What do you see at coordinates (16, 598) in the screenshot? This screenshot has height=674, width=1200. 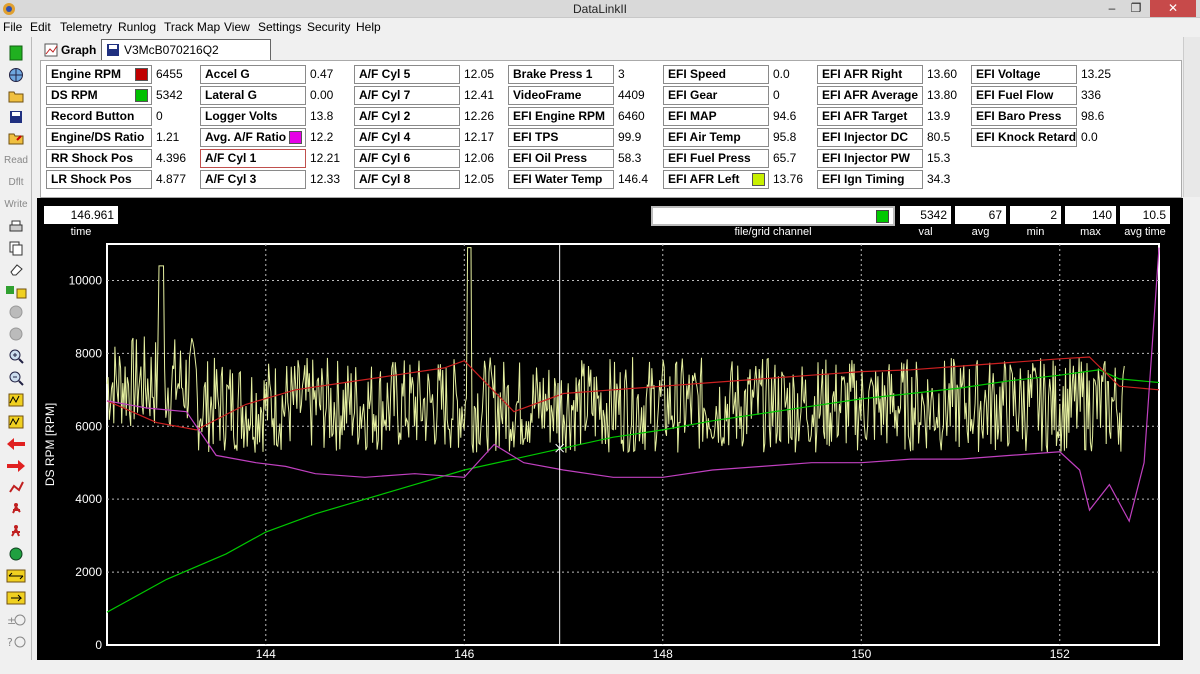 I see `arrow-box-icon` at bounding box center [16, 598].